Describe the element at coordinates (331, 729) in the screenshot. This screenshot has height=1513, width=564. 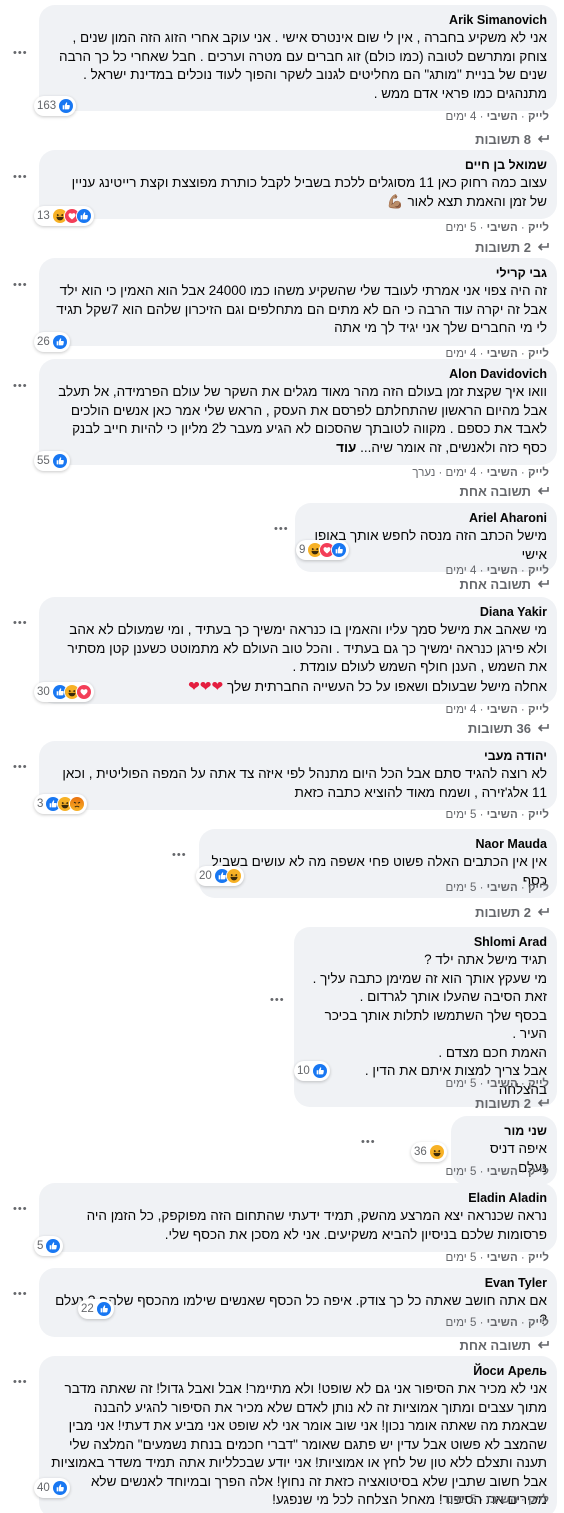
I see `view-replies-link: 36 תשובות` at that location.